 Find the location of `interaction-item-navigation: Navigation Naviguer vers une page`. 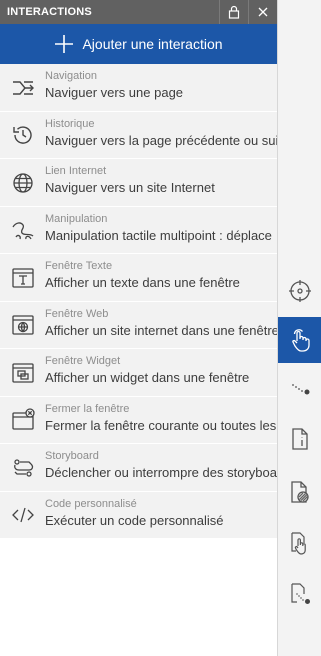

interaction-item-navigation: Navigation Naviguer vers une page is located at coordinates (138, 88).